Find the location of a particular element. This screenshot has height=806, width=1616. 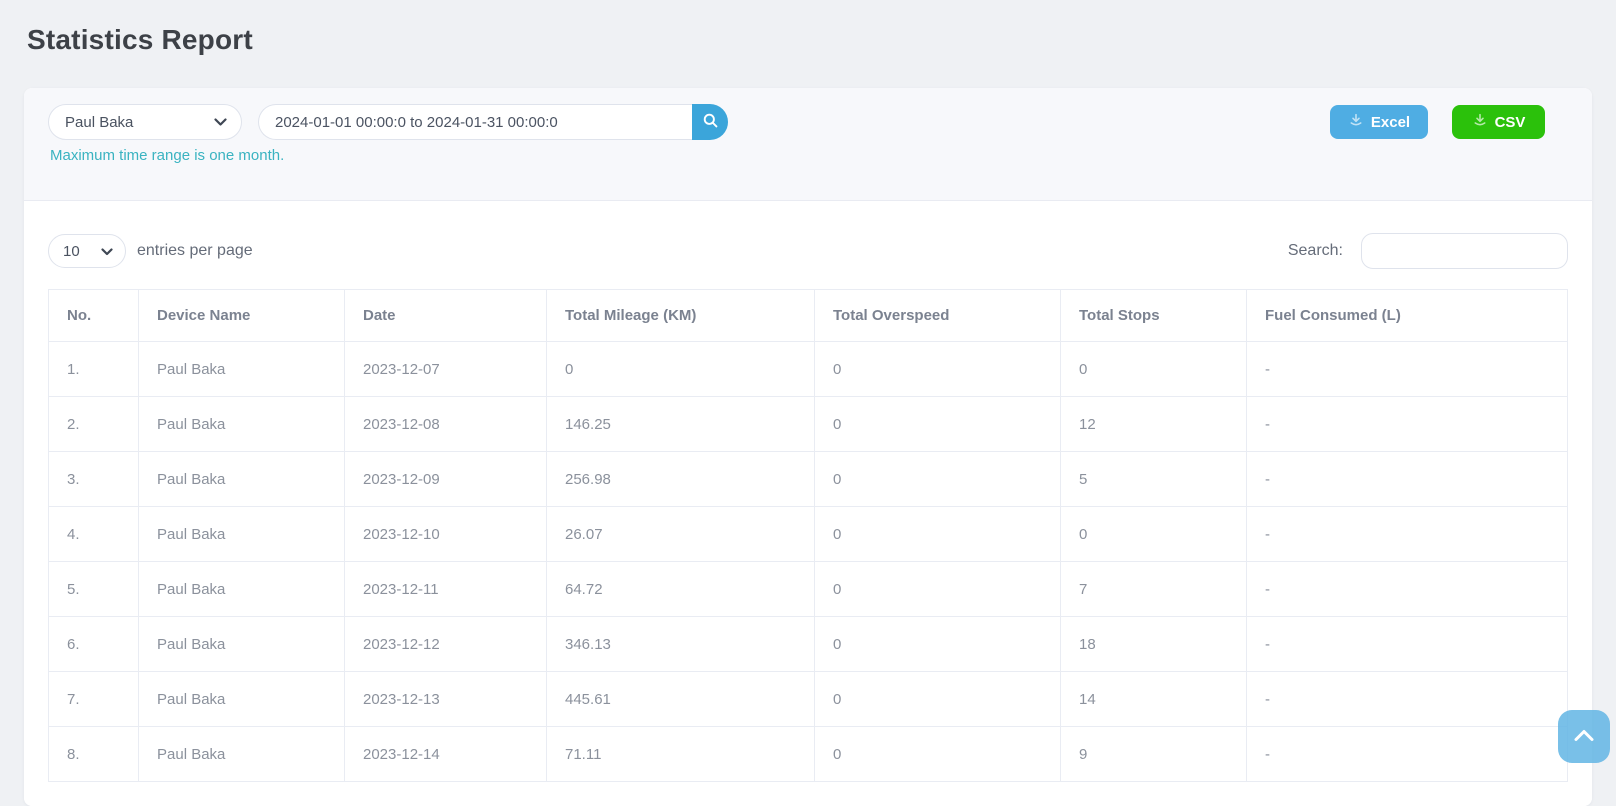

table-row: 1. Paul Baka 2023-12-07 0 0 0- is located at coordinates (808, 369).